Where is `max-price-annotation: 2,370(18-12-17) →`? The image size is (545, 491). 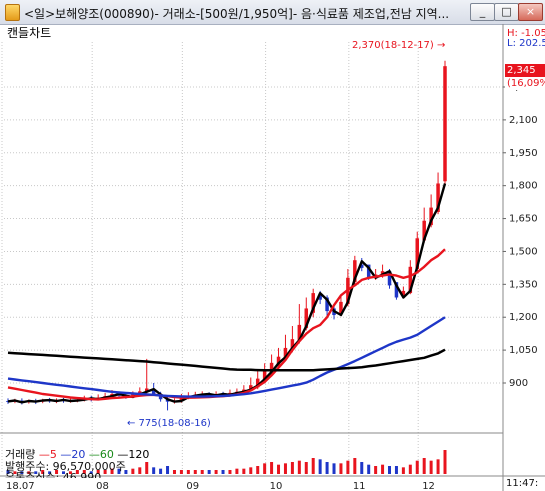
max-price-annotation: 2,370(18-12-17) → is located at coordinates (398, 45).